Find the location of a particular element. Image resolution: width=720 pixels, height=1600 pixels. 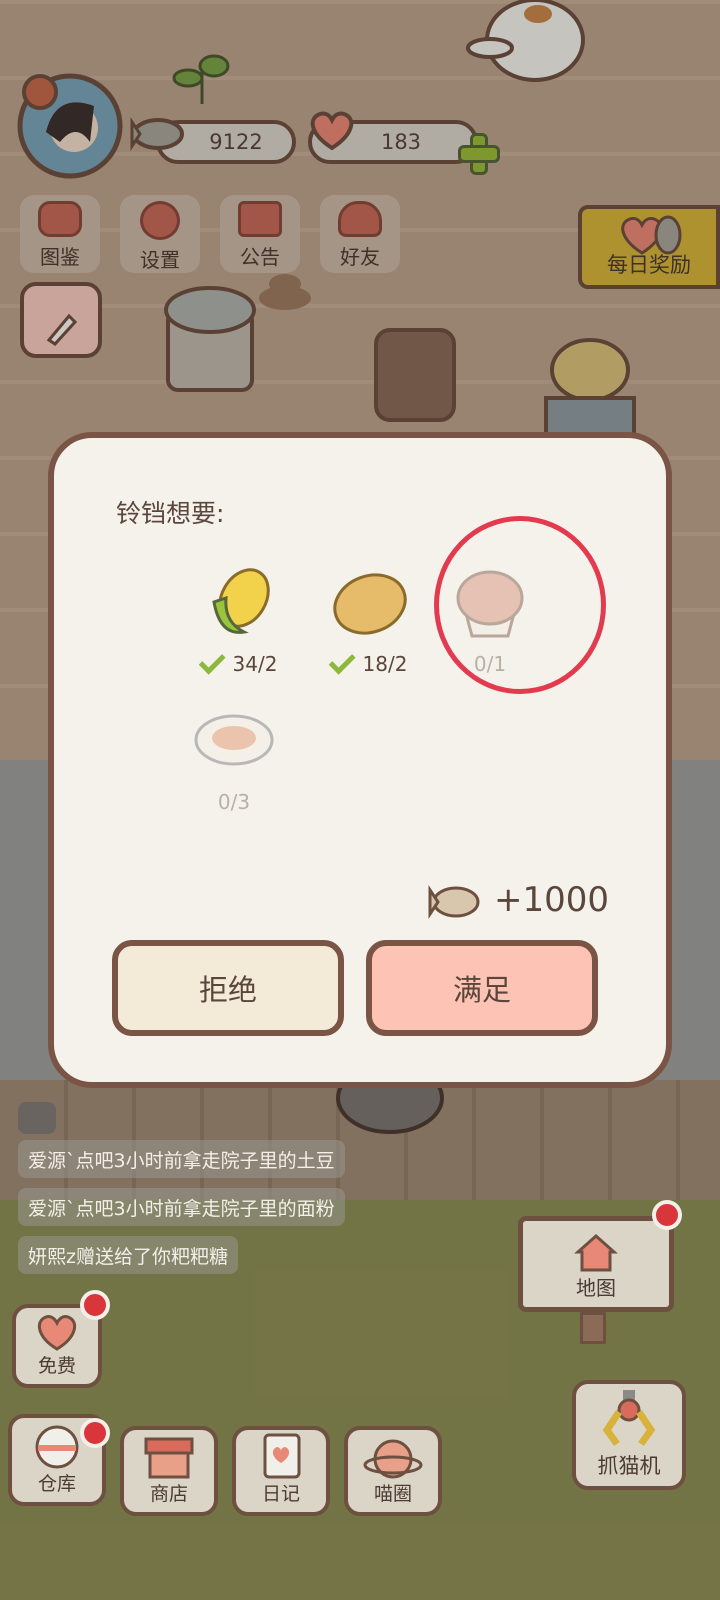

reward-value: +1000 is located at coordinates (552, 900).